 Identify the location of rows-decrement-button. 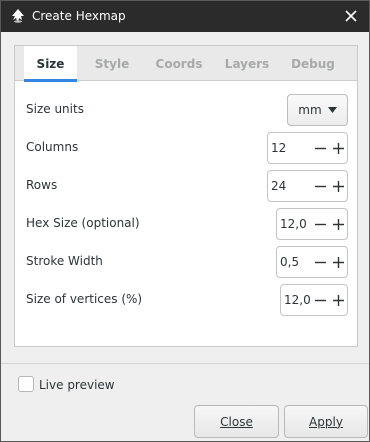
(320, 186).